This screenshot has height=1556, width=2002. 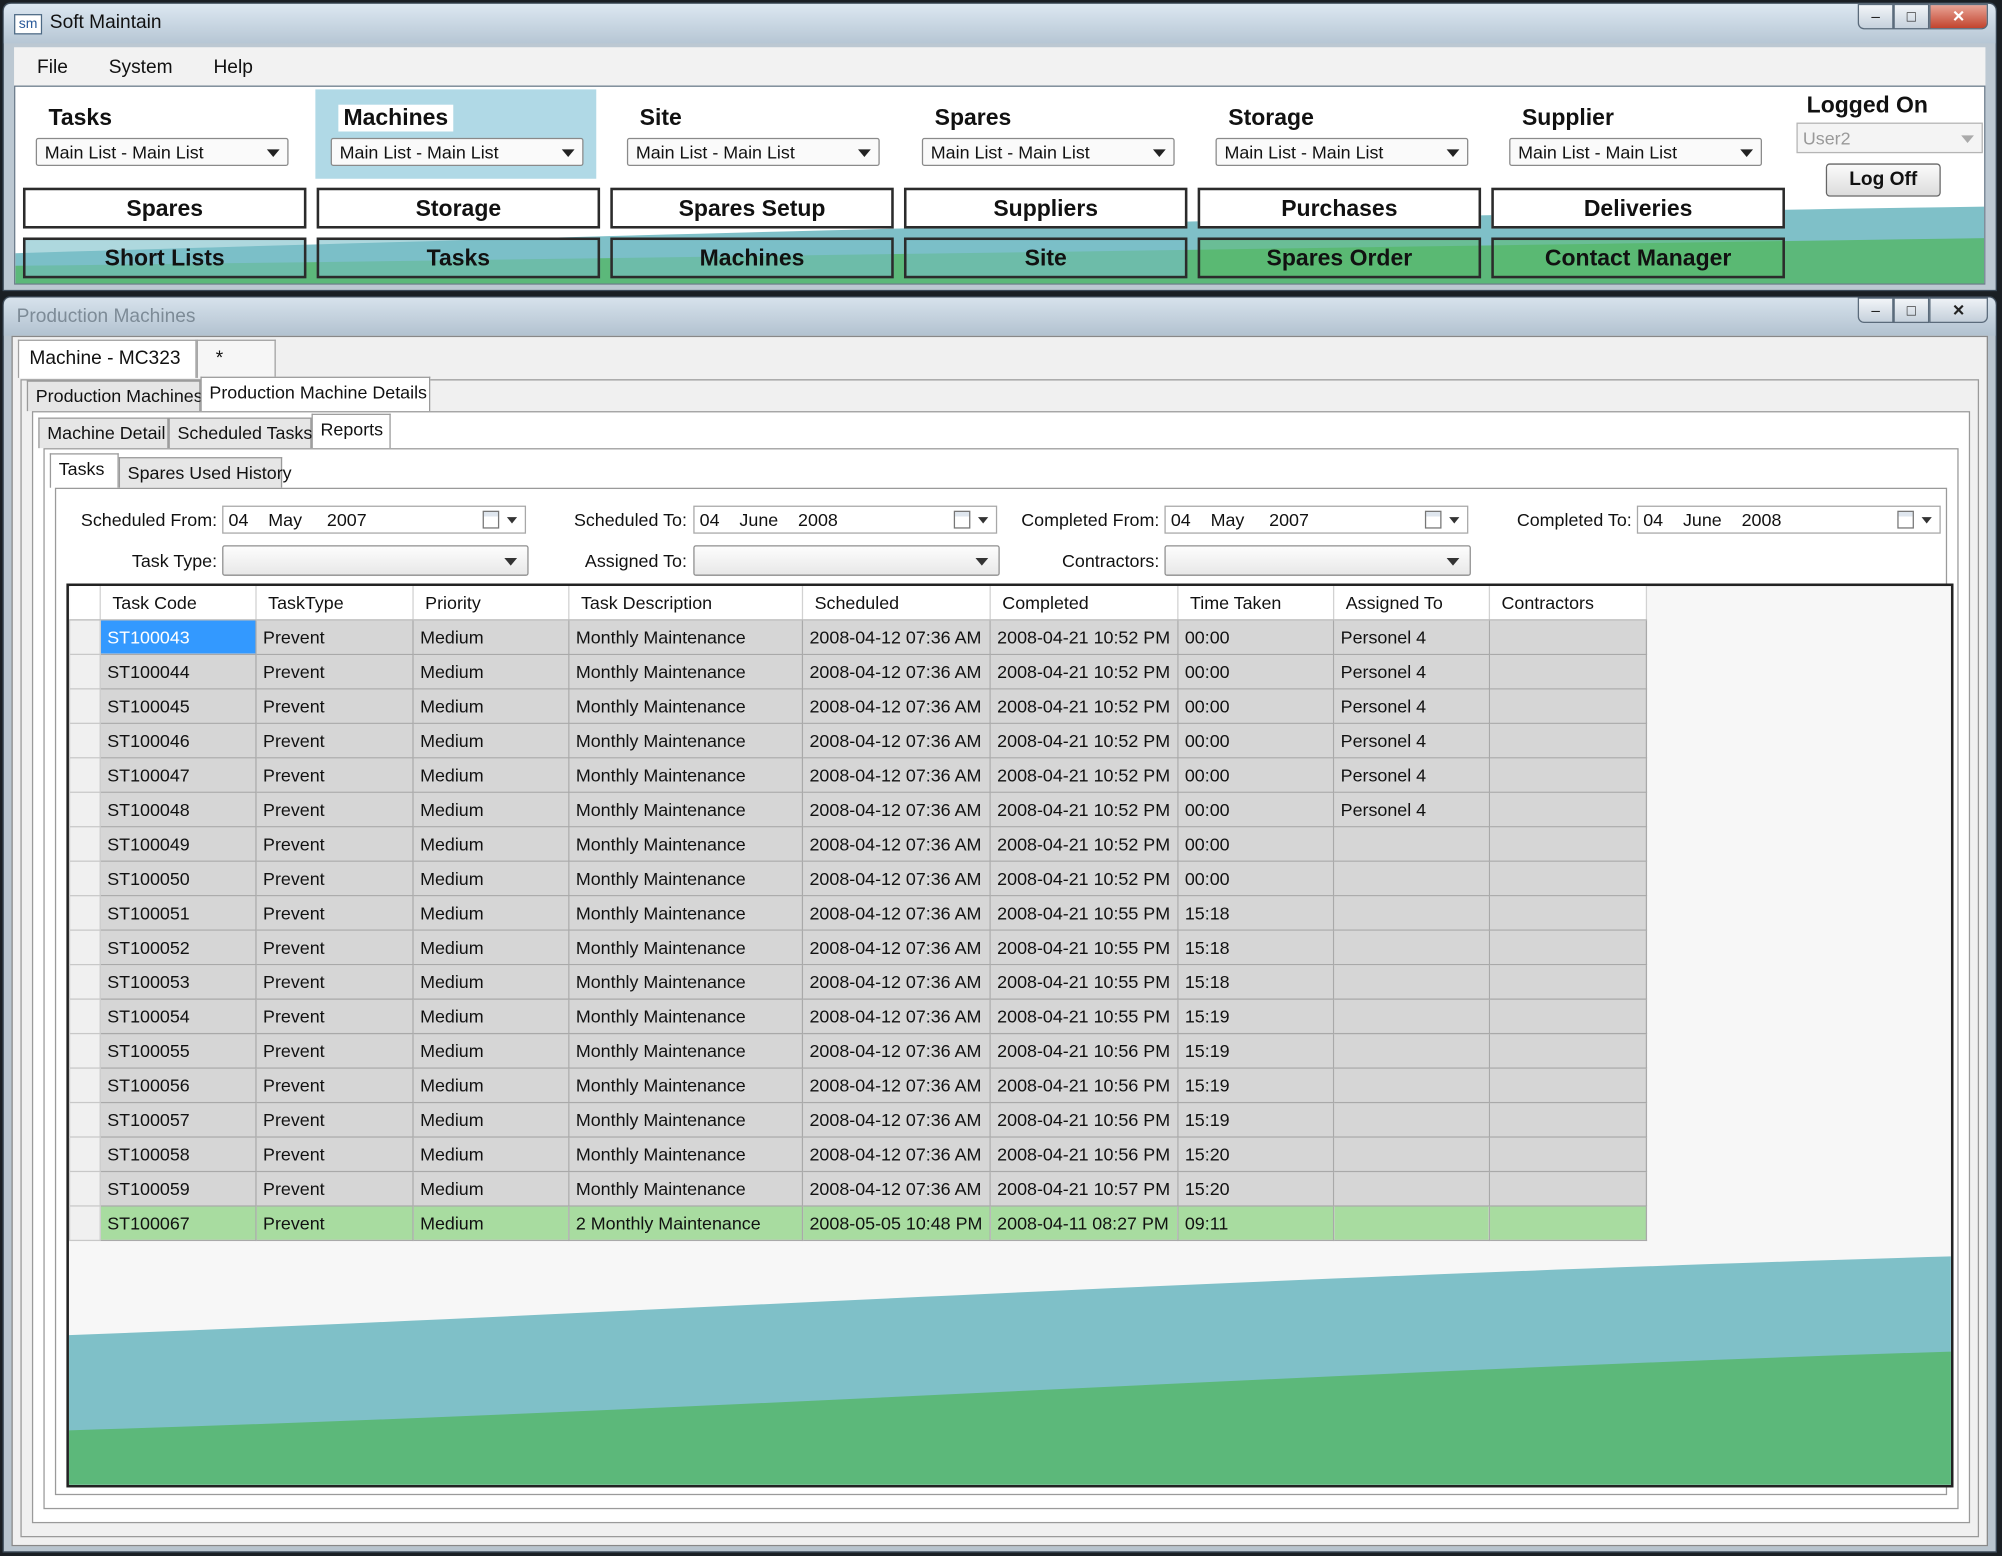 What do you see at coordinates (1875, 16) in the screenshot?
I see `minimize-button: –` at bounding box center [1875, 16].